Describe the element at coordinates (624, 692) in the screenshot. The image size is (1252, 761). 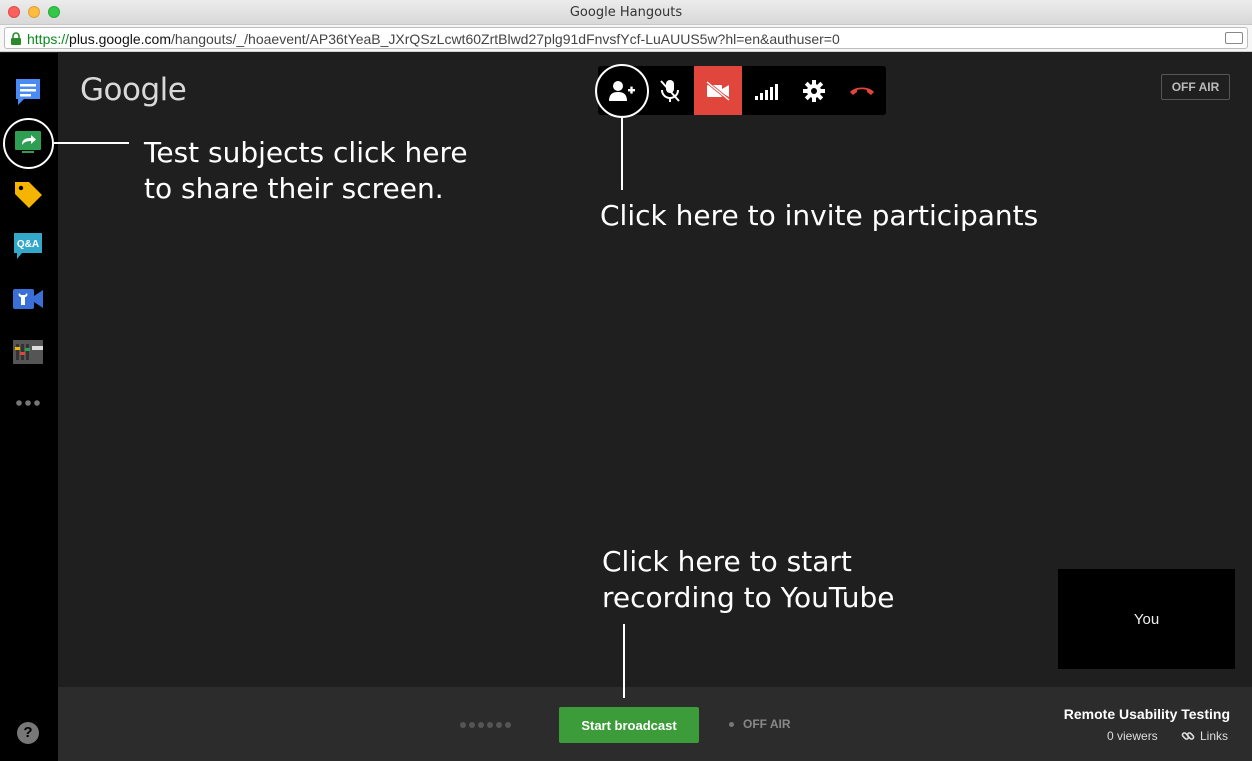
I see `record-annotation-pointer-end` at that location.